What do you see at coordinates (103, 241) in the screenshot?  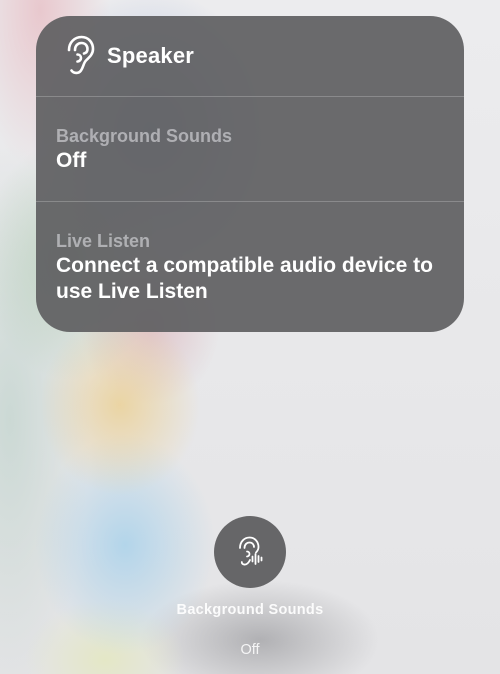 I see `live-listen-label: Live Listen` at bounding box center [103, 241].